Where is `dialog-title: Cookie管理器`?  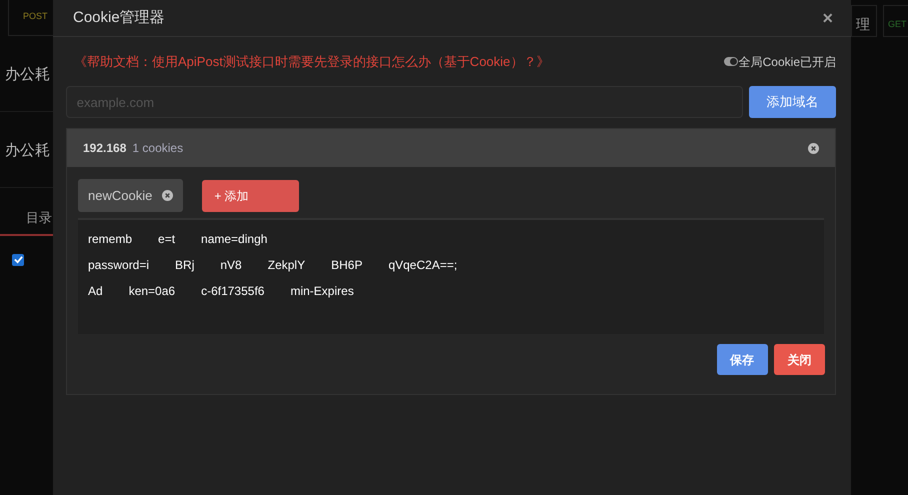
dialog-title: Cookie管理器 is located at coordinates (119, 18).